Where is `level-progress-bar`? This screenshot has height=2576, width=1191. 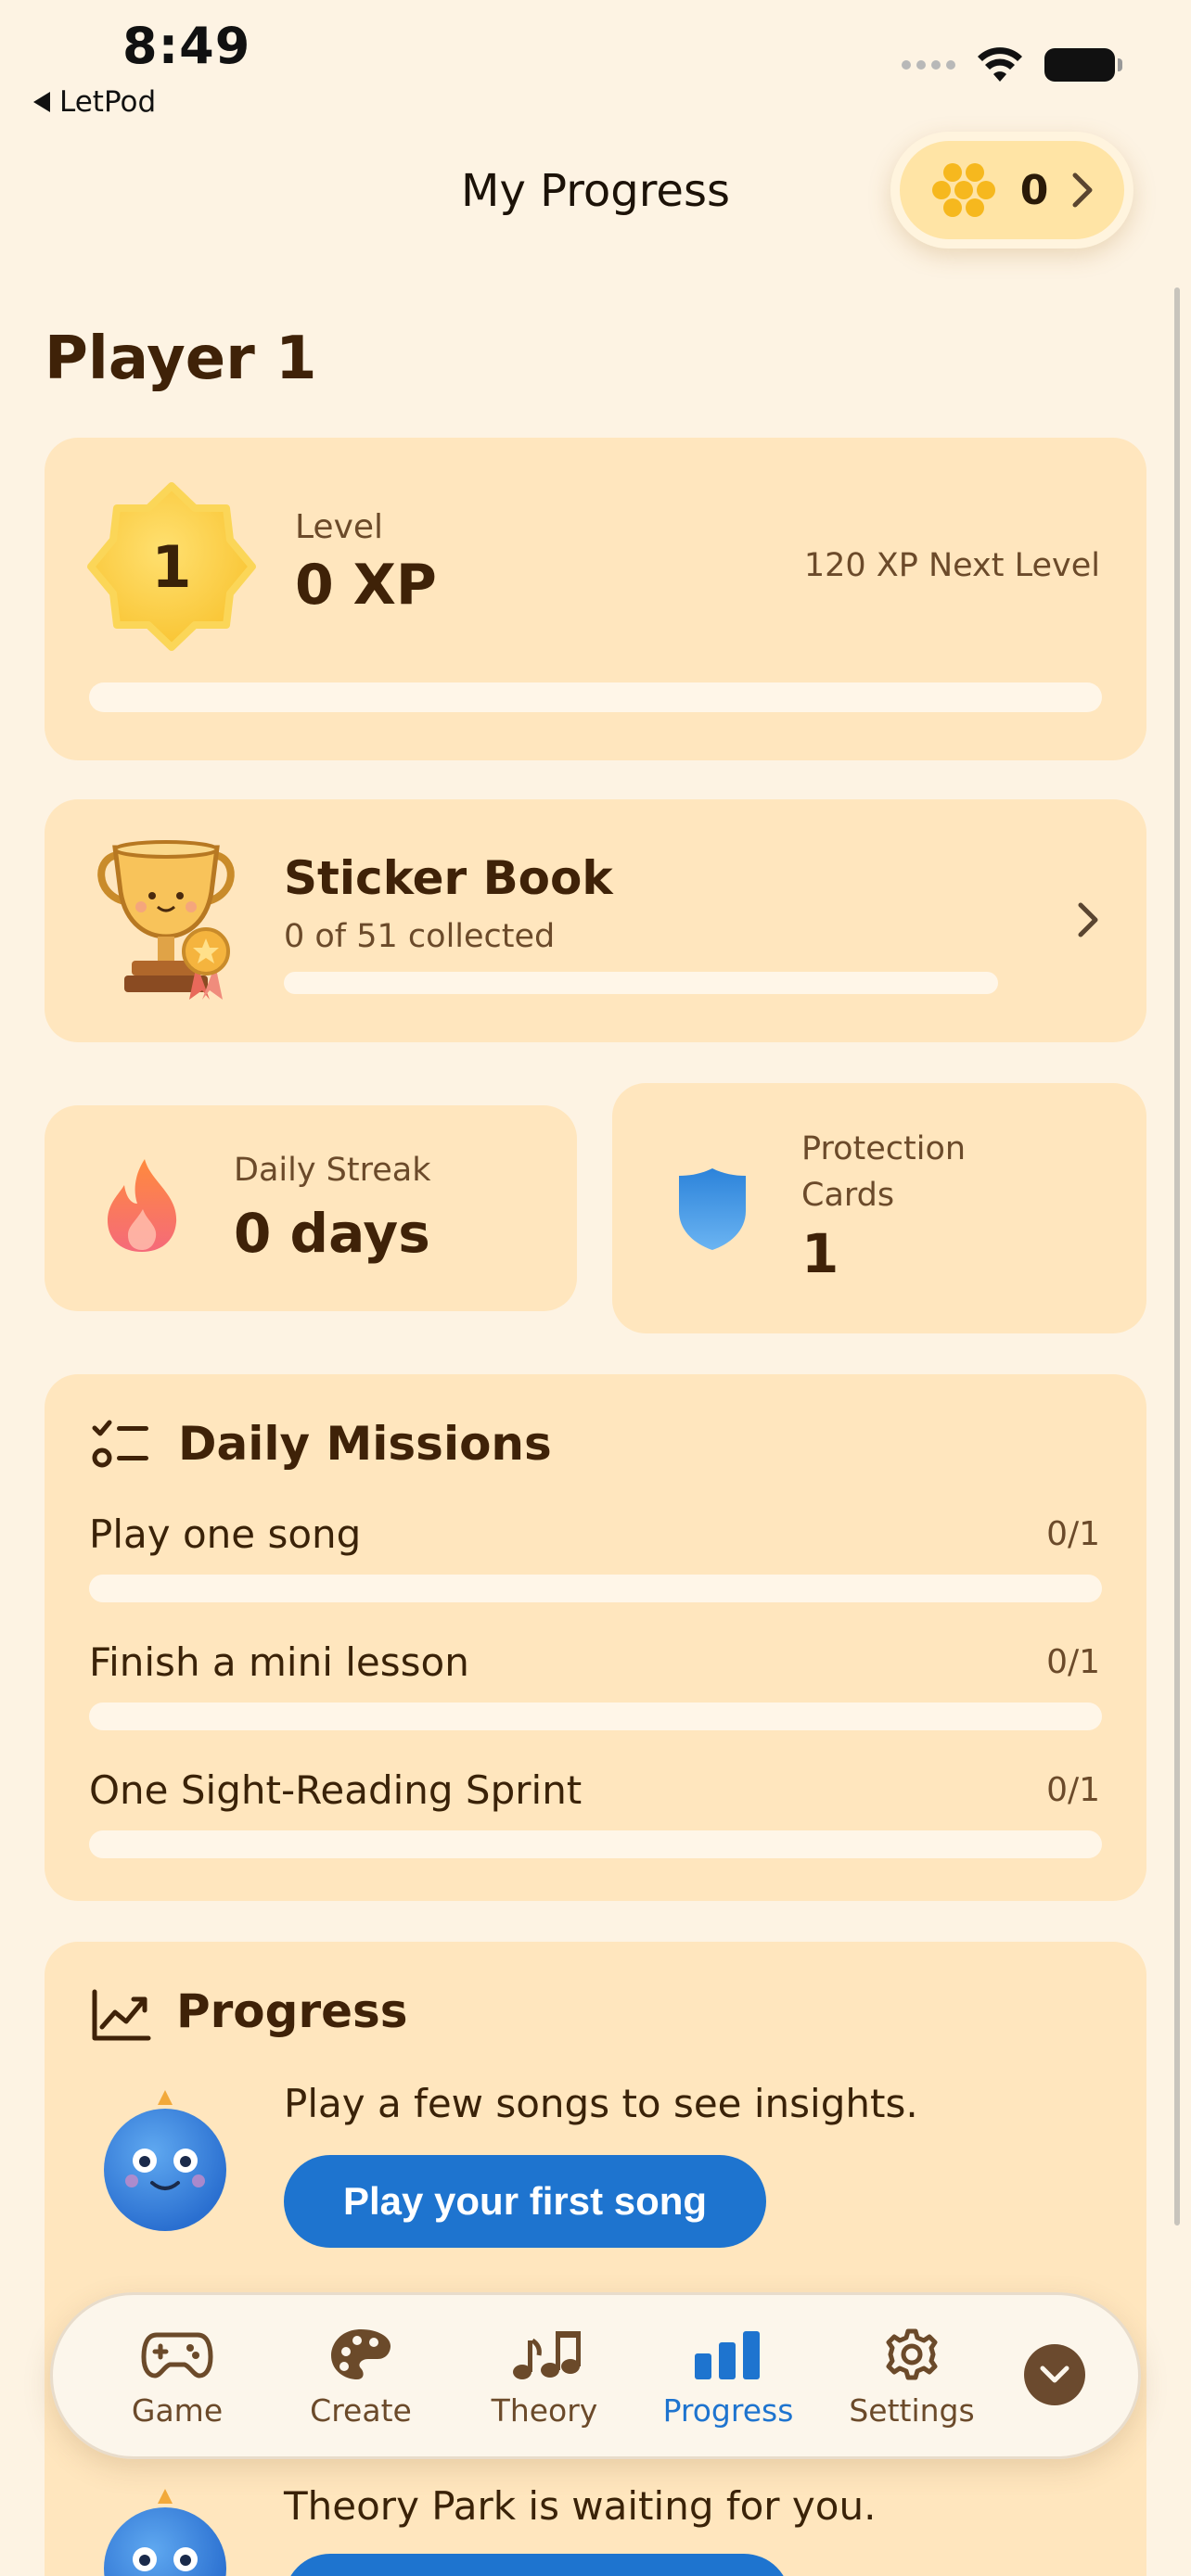 level-progress-bar is located at coordinates (595, 697).